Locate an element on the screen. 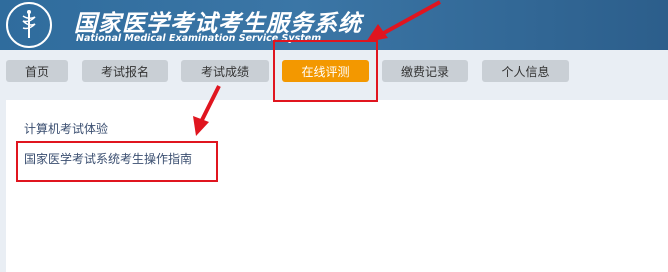  arrow-to-nav is located at coordinates (403, 21).